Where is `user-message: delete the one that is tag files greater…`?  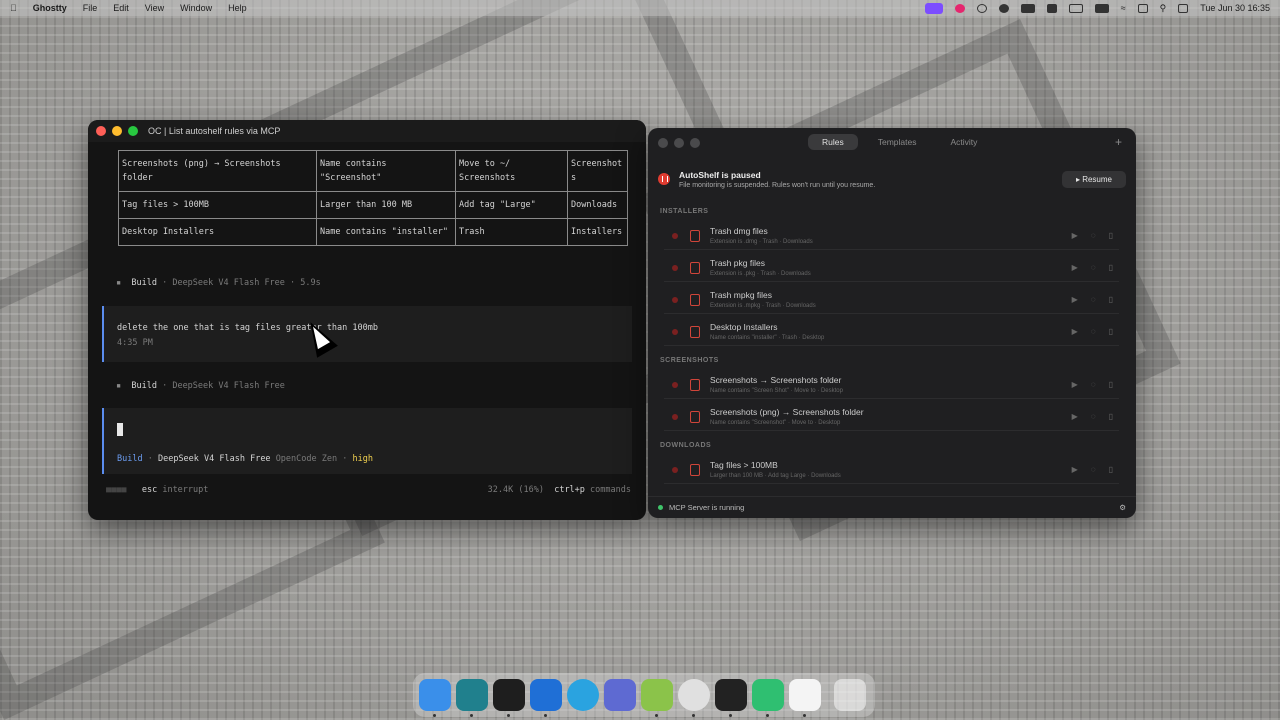
user-message: delete the one that is tag files greater… is located at coordinates (367, 334).